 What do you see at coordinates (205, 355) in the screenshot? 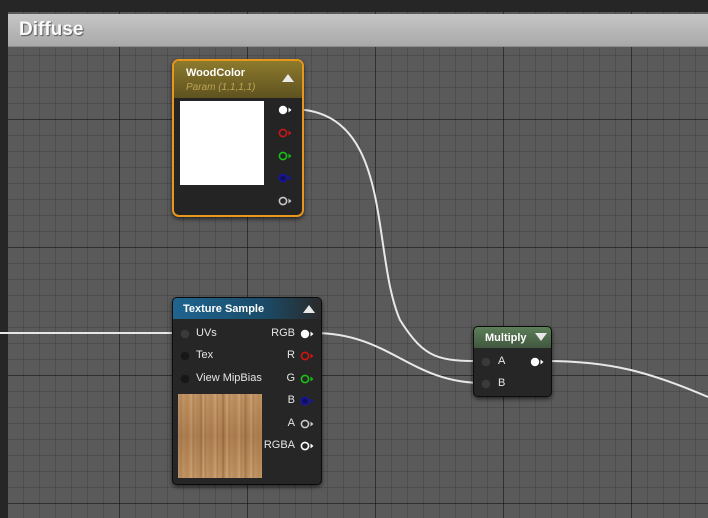
I see `input-label-tex: Tex` at bounding box center [205, 355].